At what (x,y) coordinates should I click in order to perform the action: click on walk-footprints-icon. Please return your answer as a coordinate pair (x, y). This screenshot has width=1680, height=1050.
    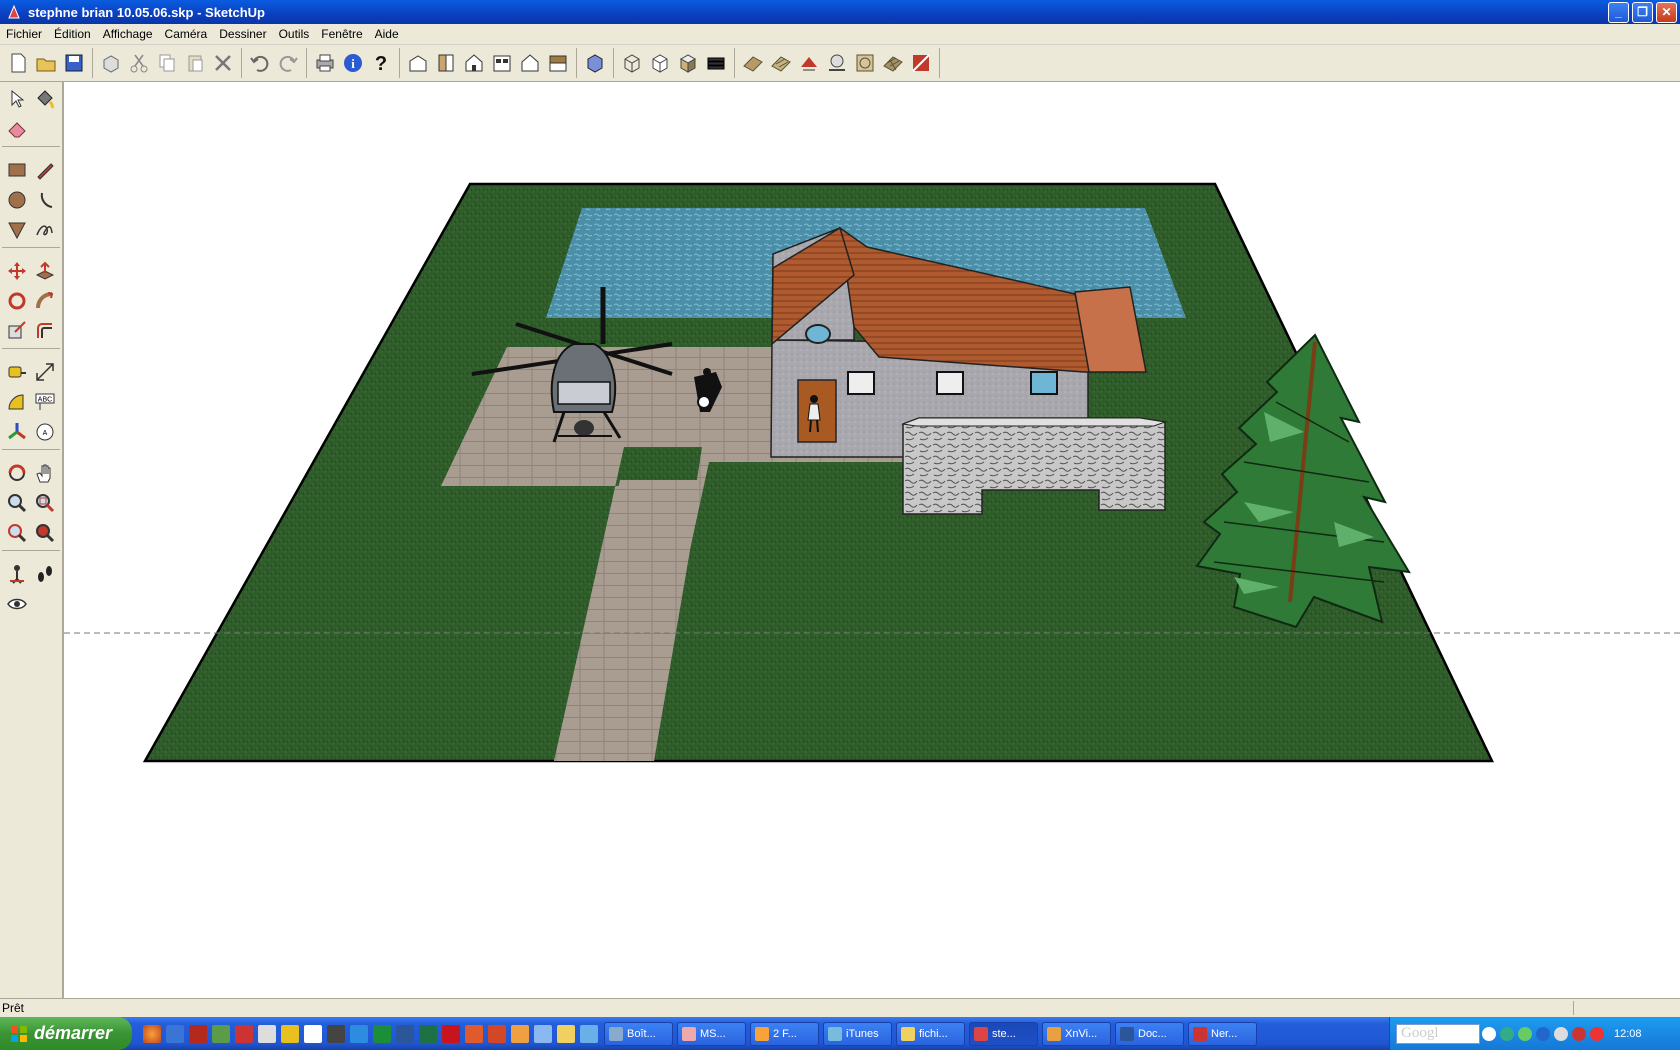
    Looking at the image, I should click on (45, 574).